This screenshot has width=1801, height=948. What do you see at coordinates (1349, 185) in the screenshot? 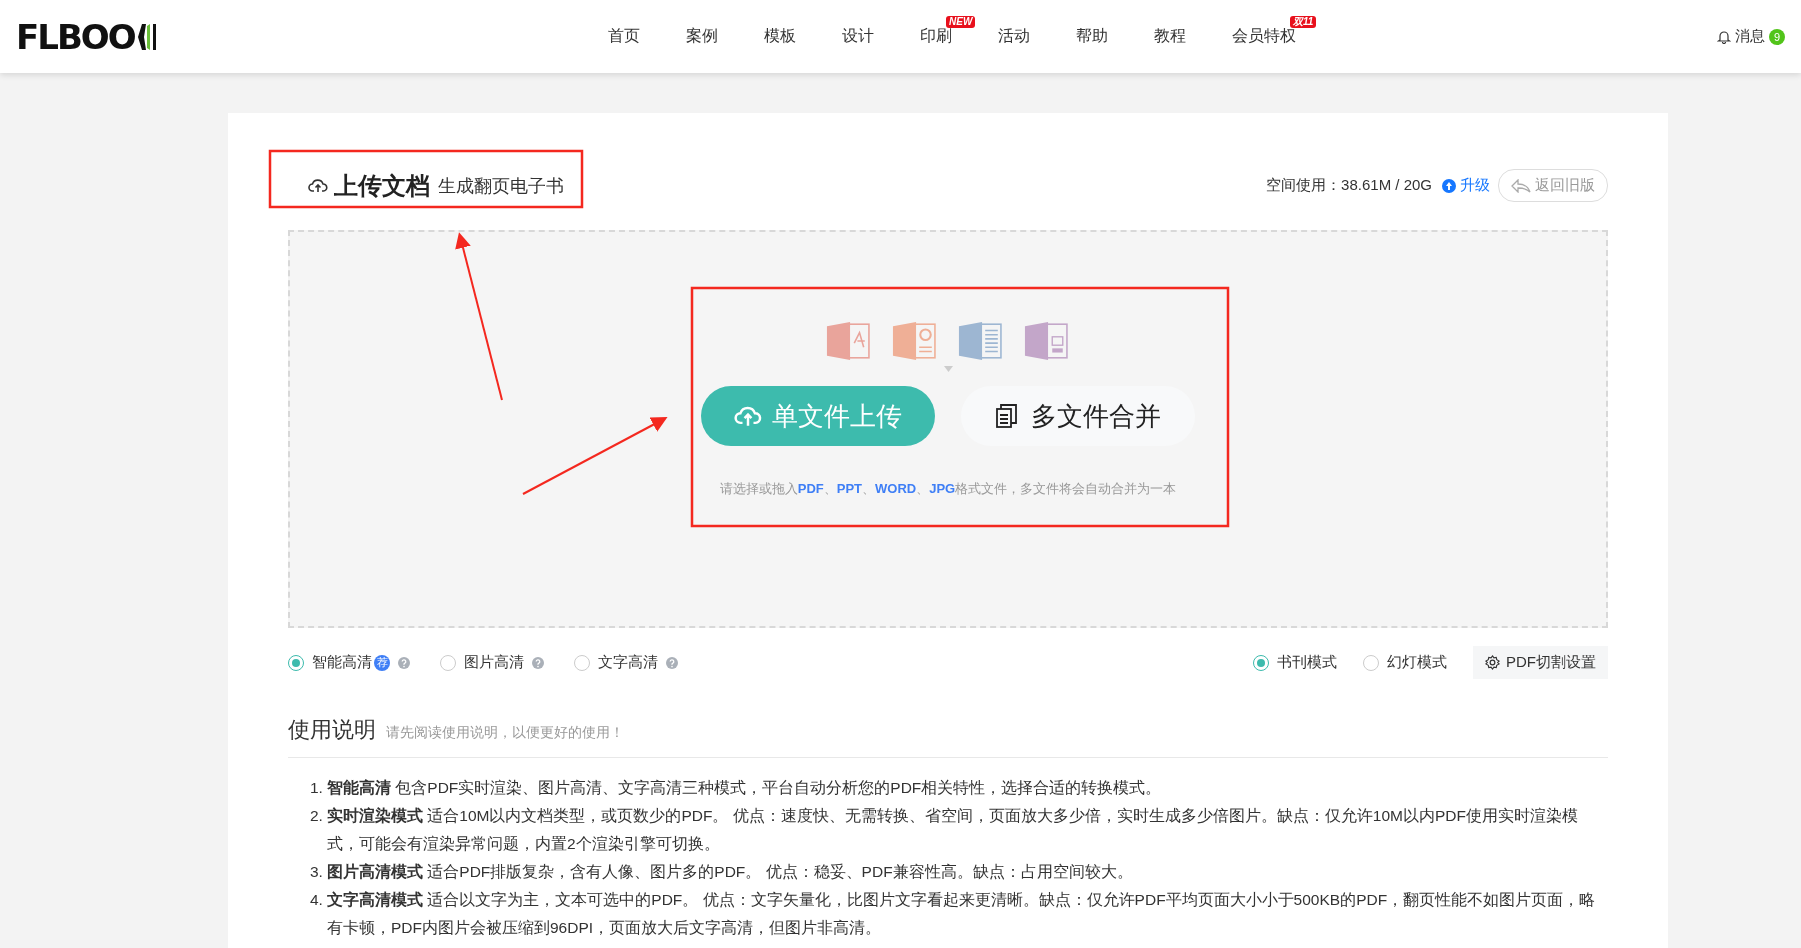
I see `space-usage-text: 空间使用：38.61M / 20G` at bounding box center [1349, 185].